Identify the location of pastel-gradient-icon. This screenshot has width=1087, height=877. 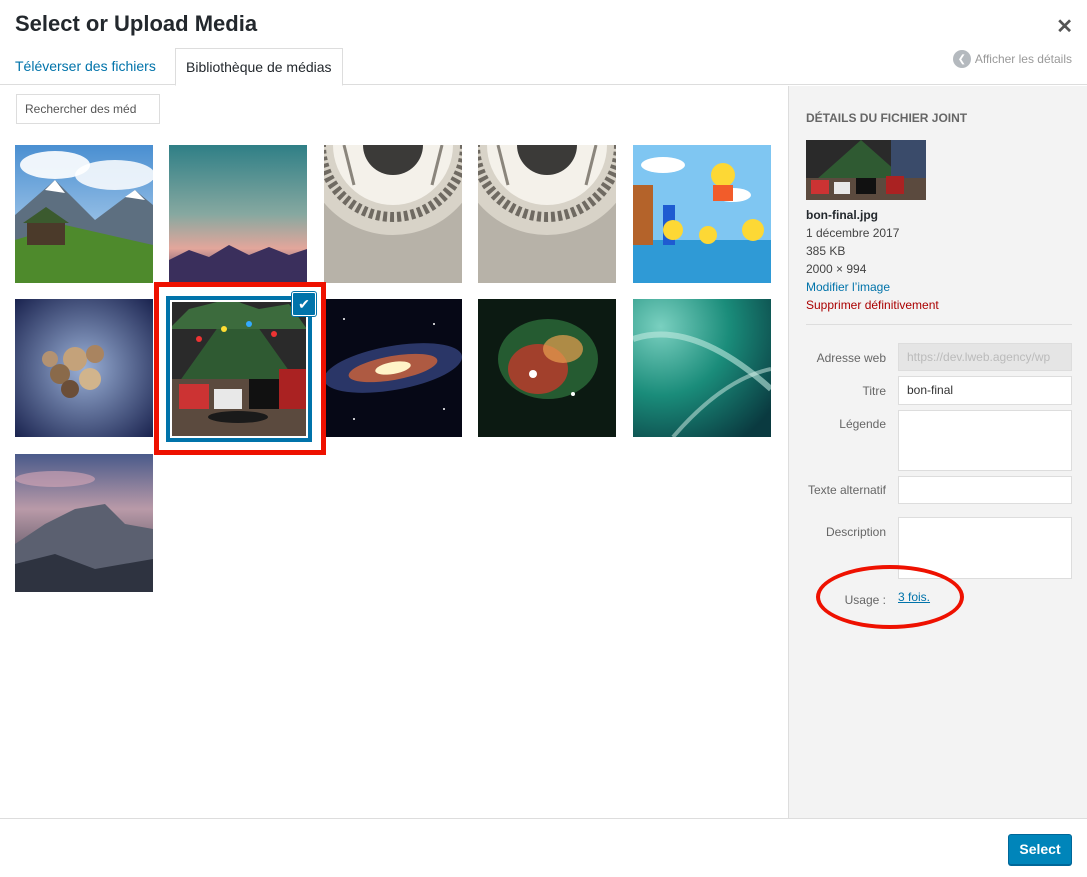
(238, 214).